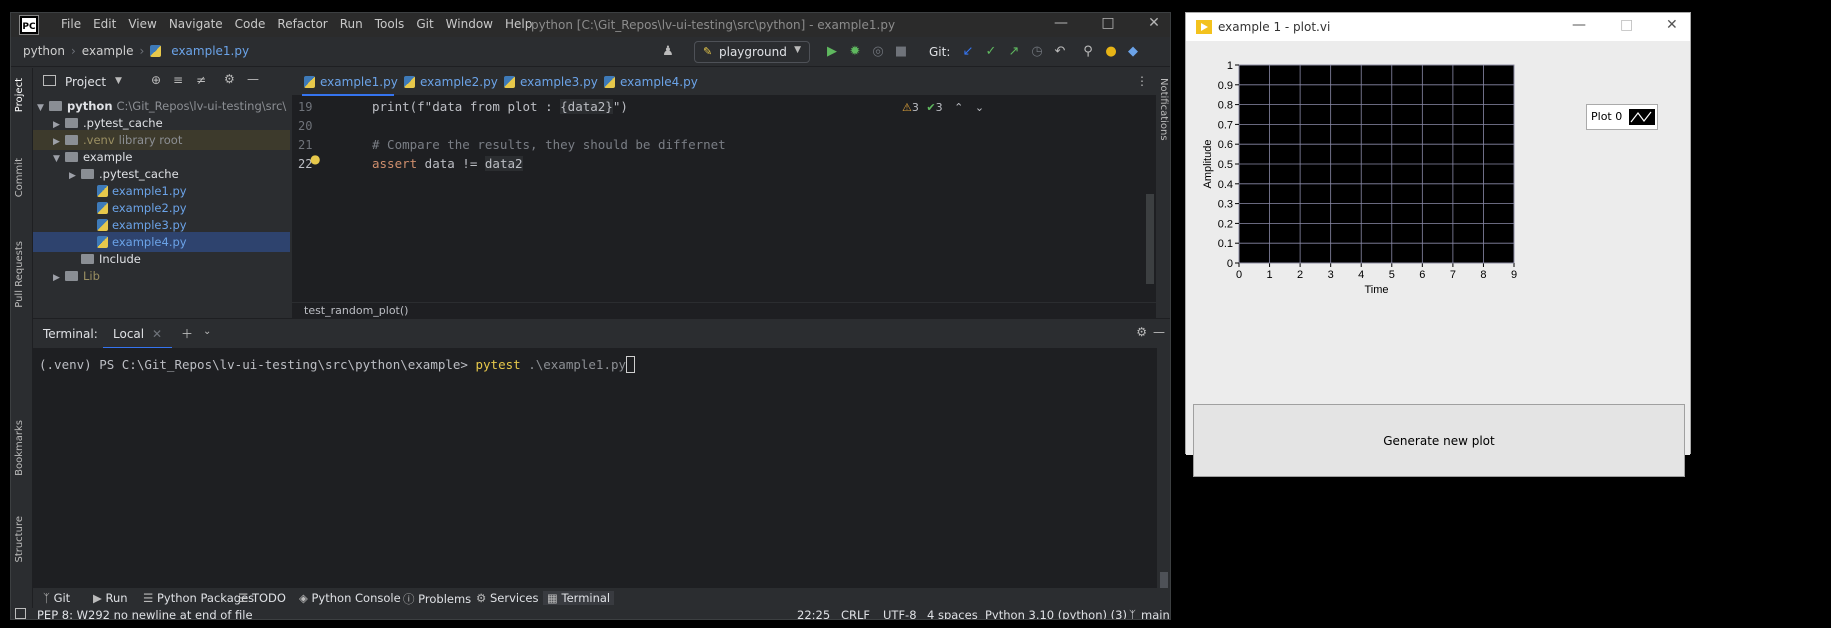 The image size is (1831, 628). Describe the element at coordinates (187, 333) in the screenshot. I see `add-tab-icon: ＋` at that location.